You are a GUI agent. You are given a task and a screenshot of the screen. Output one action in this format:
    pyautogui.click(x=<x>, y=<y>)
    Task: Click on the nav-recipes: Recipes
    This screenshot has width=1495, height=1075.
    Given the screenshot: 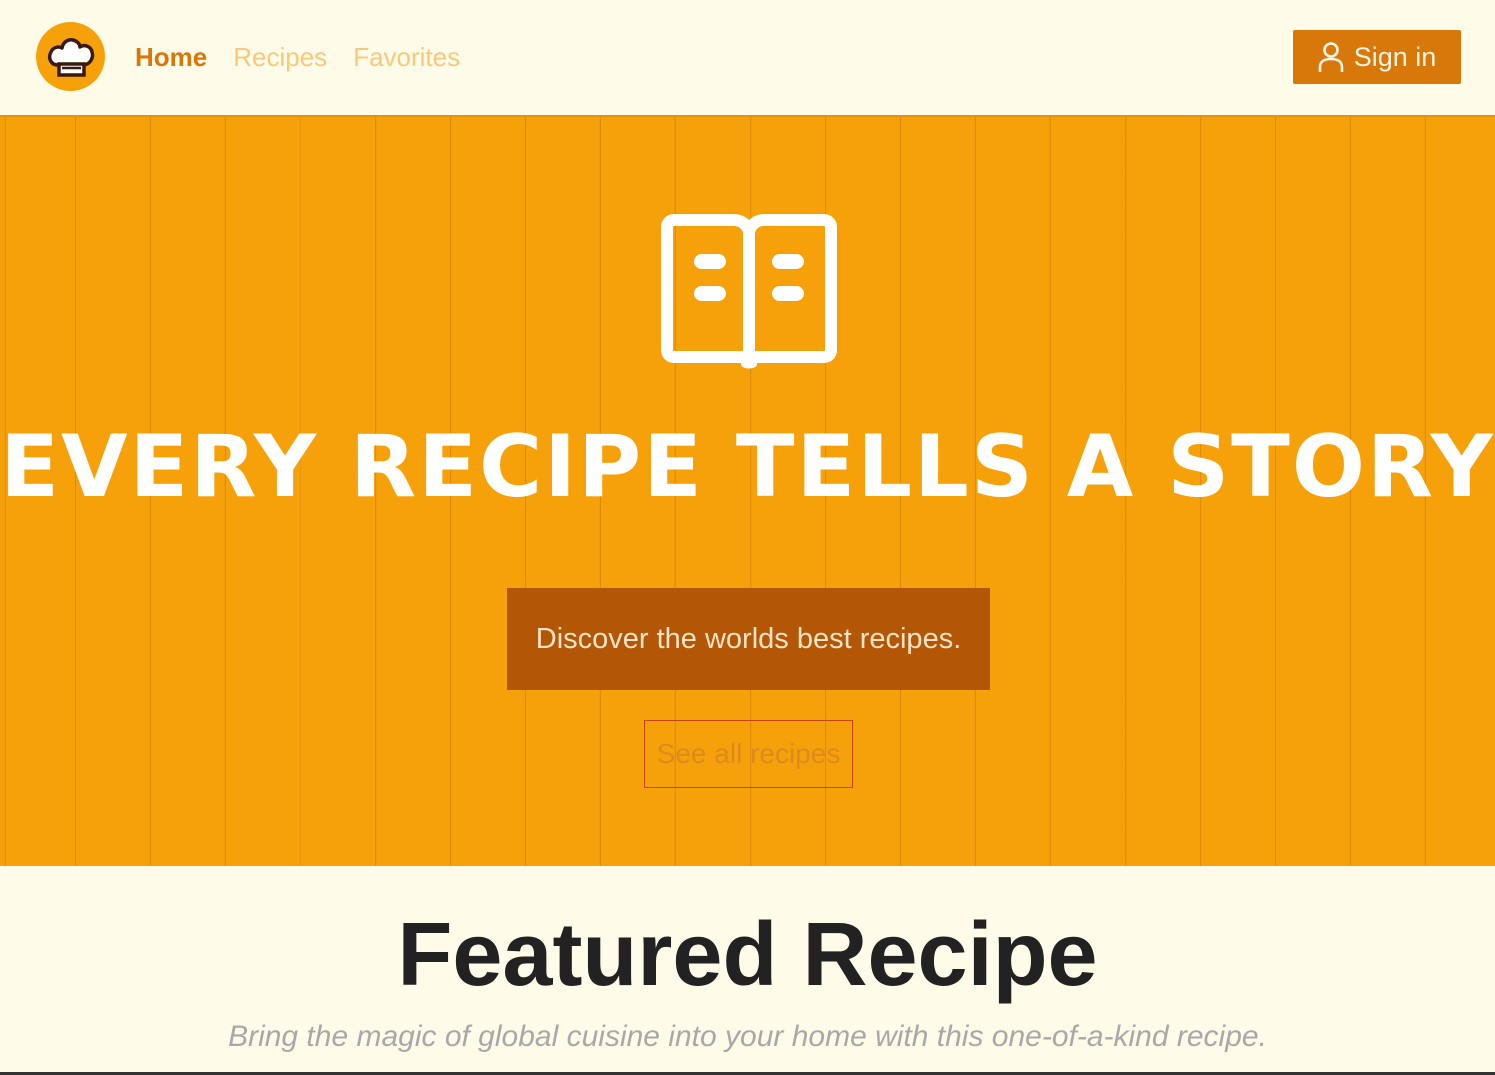 What is the action you would take?
    pyautogui.click(x=280, y=57)
    